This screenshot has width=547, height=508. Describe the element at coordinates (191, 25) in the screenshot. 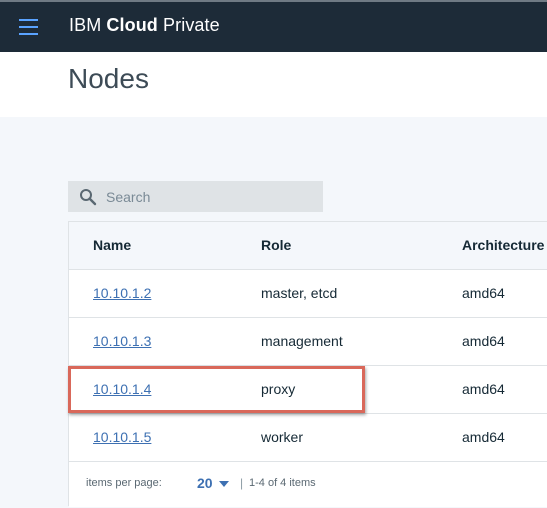

I see `brand-suffix: Private` at that location.